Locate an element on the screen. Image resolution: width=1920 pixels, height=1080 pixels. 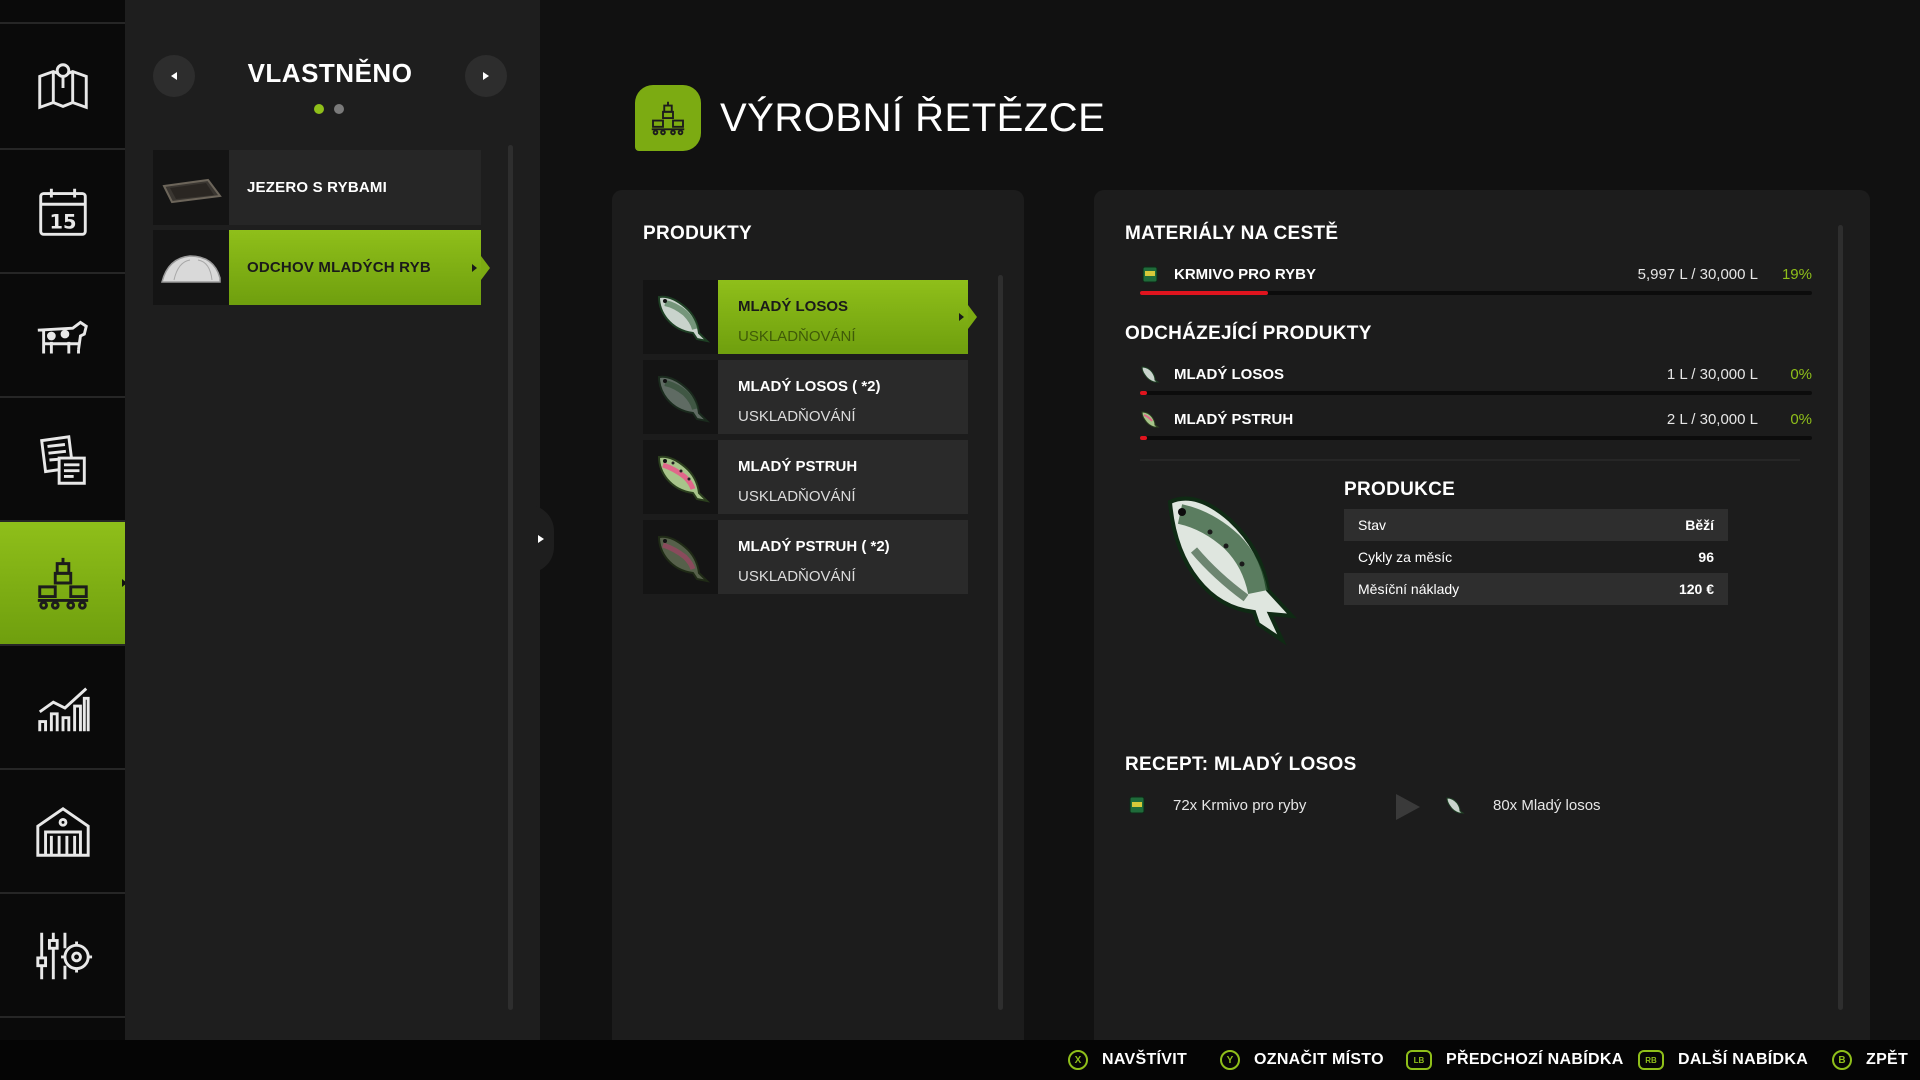
pager-prev-button is located at coordinates (174, 76).